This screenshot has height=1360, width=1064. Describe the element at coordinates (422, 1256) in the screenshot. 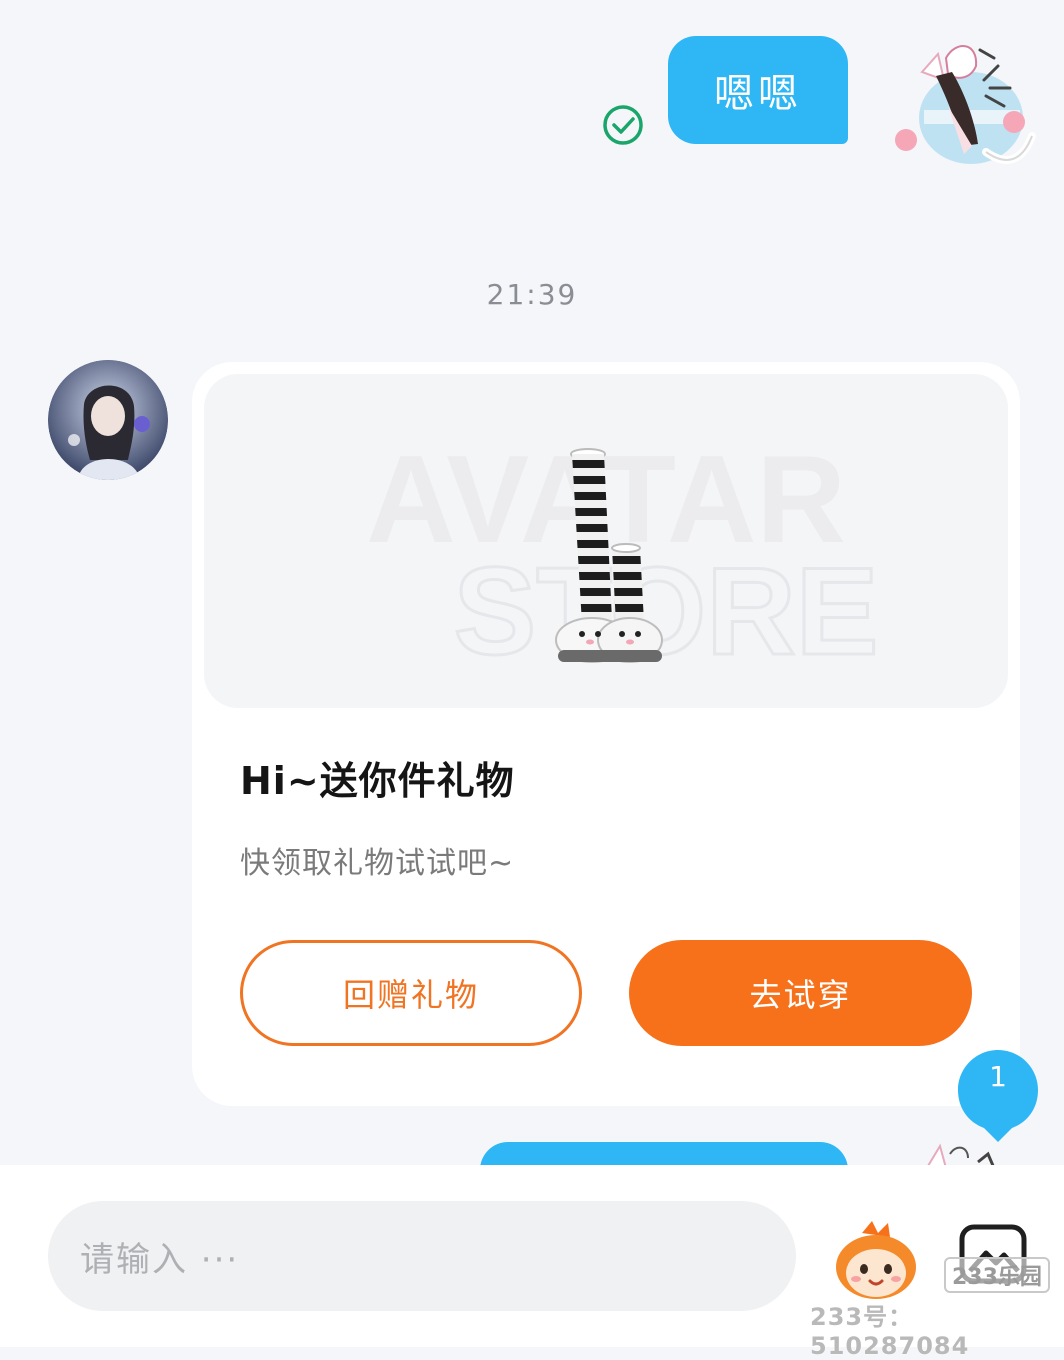

I see `message-input: 请输入 ···` at that location.